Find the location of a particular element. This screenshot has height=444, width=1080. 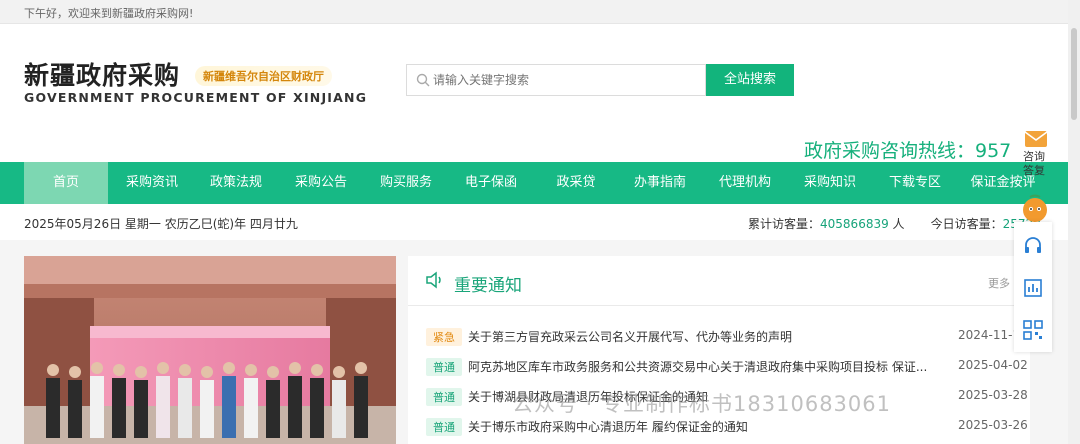

notice-link: 关于第三方冒充政采云公司名义开展代写、代办等业务的声明 is located at coordinates (698, 336).